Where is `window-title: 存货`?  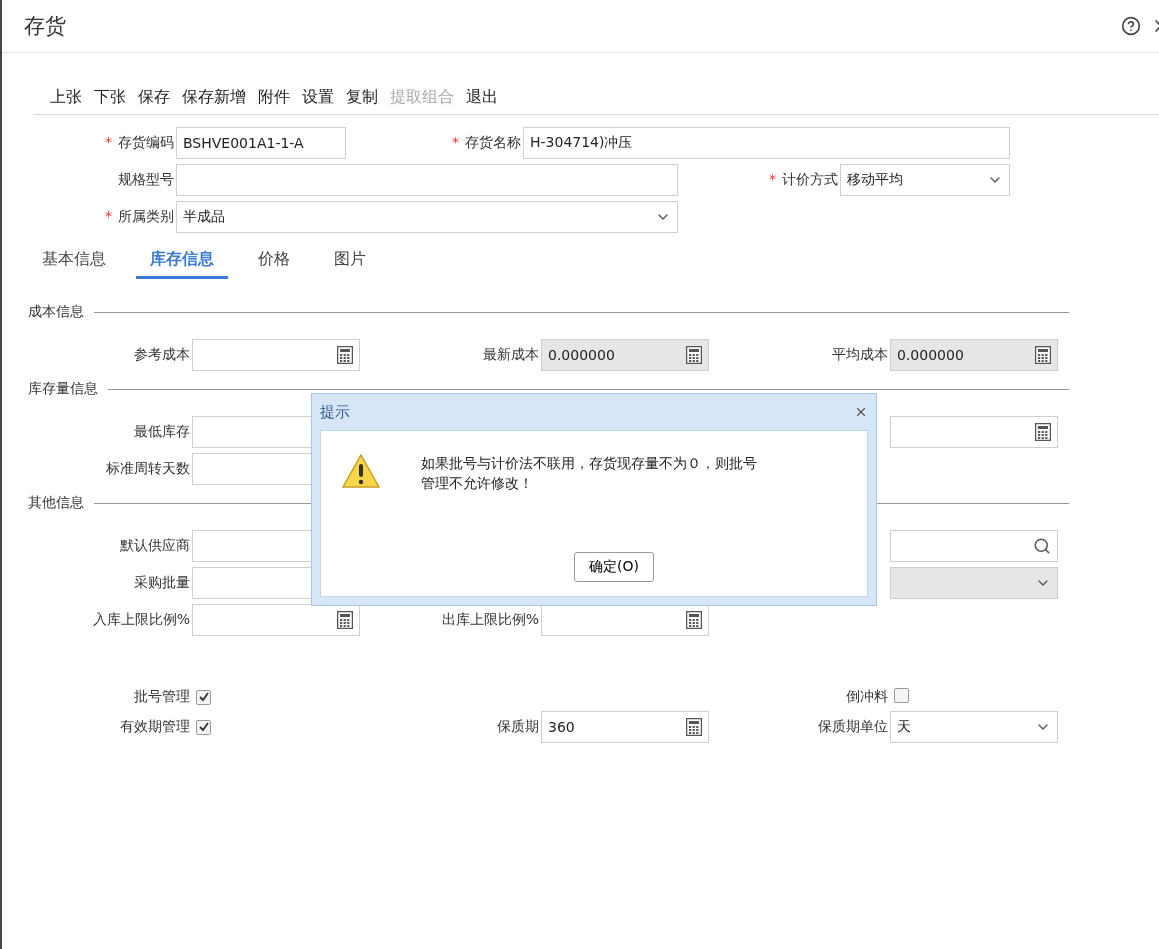 window-title: 存货 is located at coordinates (45, 26).